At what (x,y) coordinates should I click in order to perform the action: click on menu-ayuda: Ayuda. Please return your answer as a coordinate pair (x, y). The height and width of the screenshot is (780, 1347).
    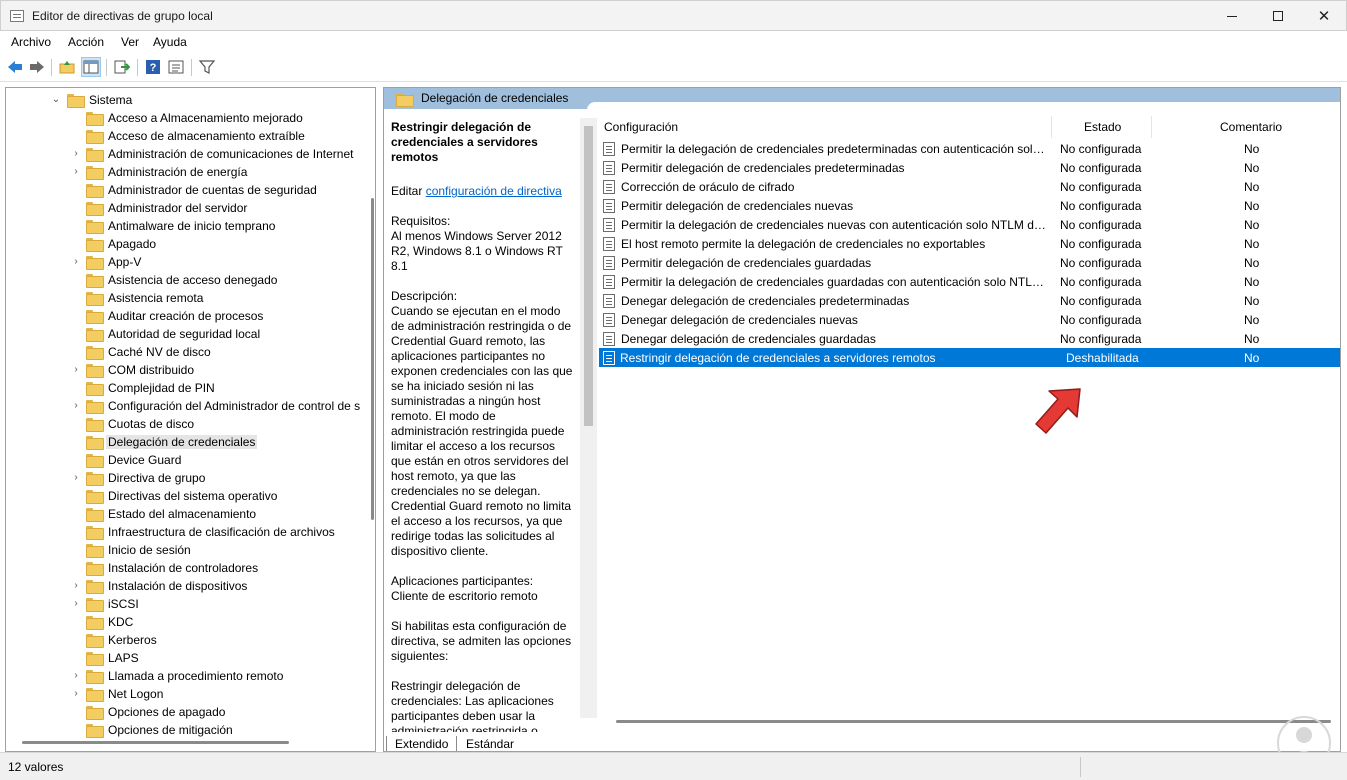
    Looking at the image, I should click on (170, 42).